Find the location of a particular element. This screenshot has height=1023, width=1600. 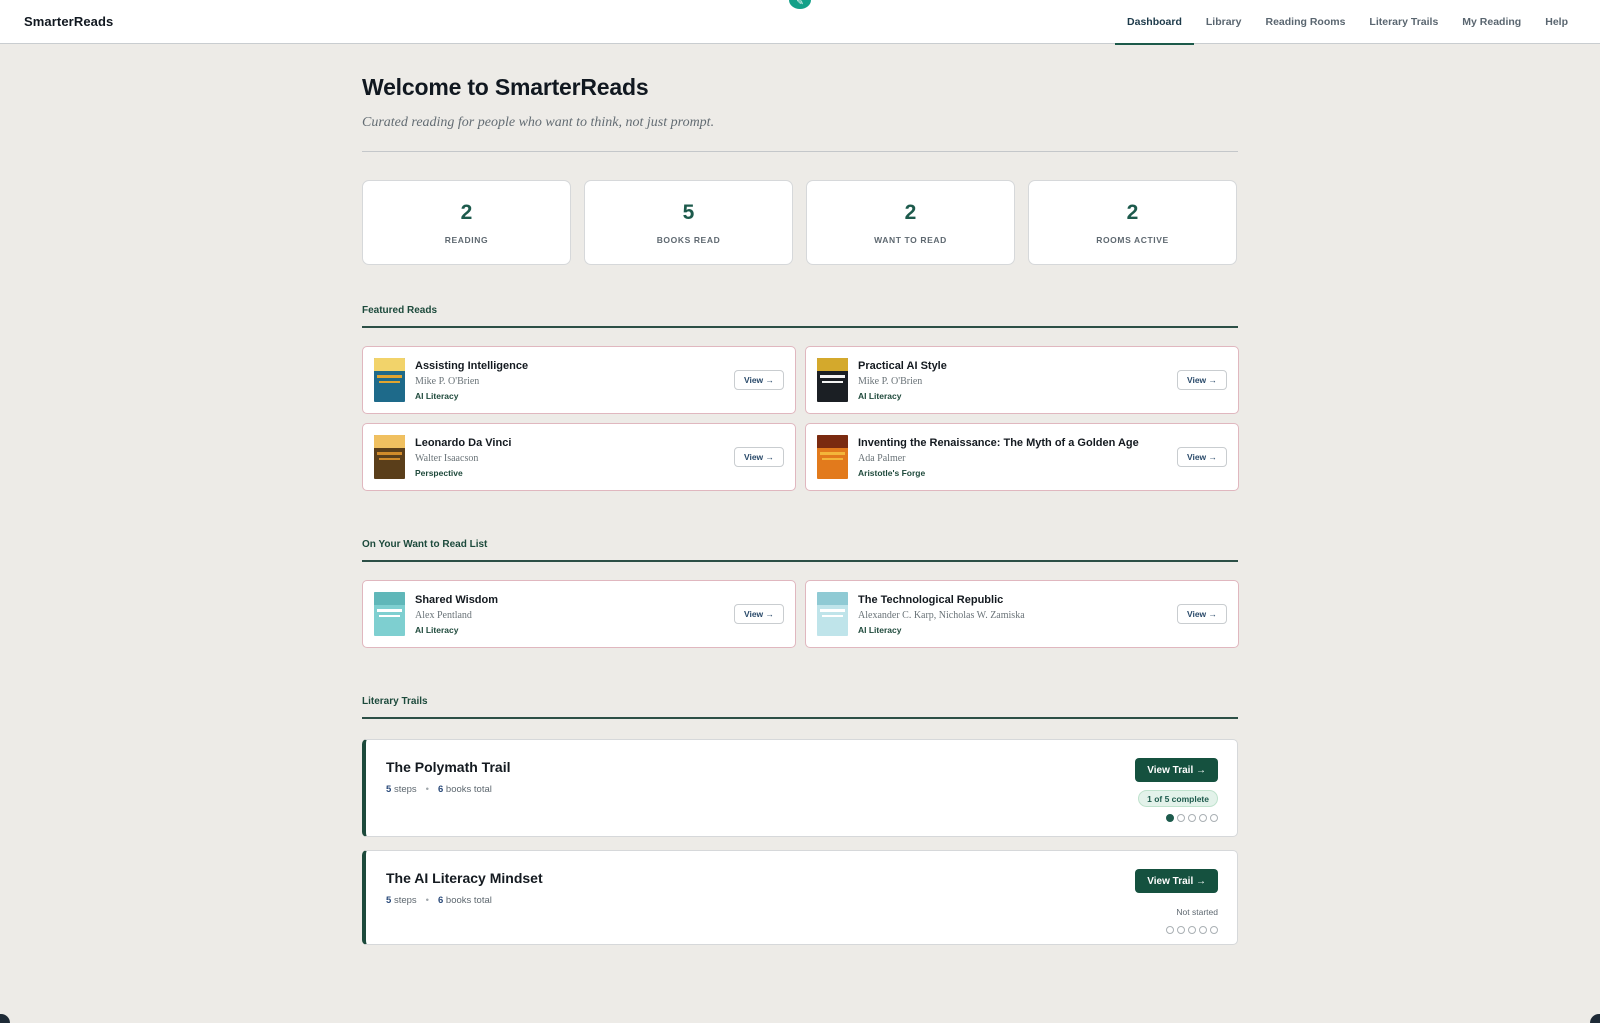

nav-my-reading: My Reading is located at coordinates (1491, 22).